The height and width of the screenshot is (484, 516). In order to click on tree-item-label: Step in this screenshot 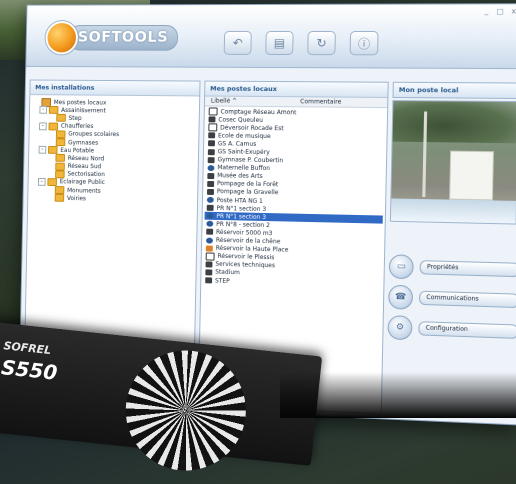, I will do `click(75, 118)`.